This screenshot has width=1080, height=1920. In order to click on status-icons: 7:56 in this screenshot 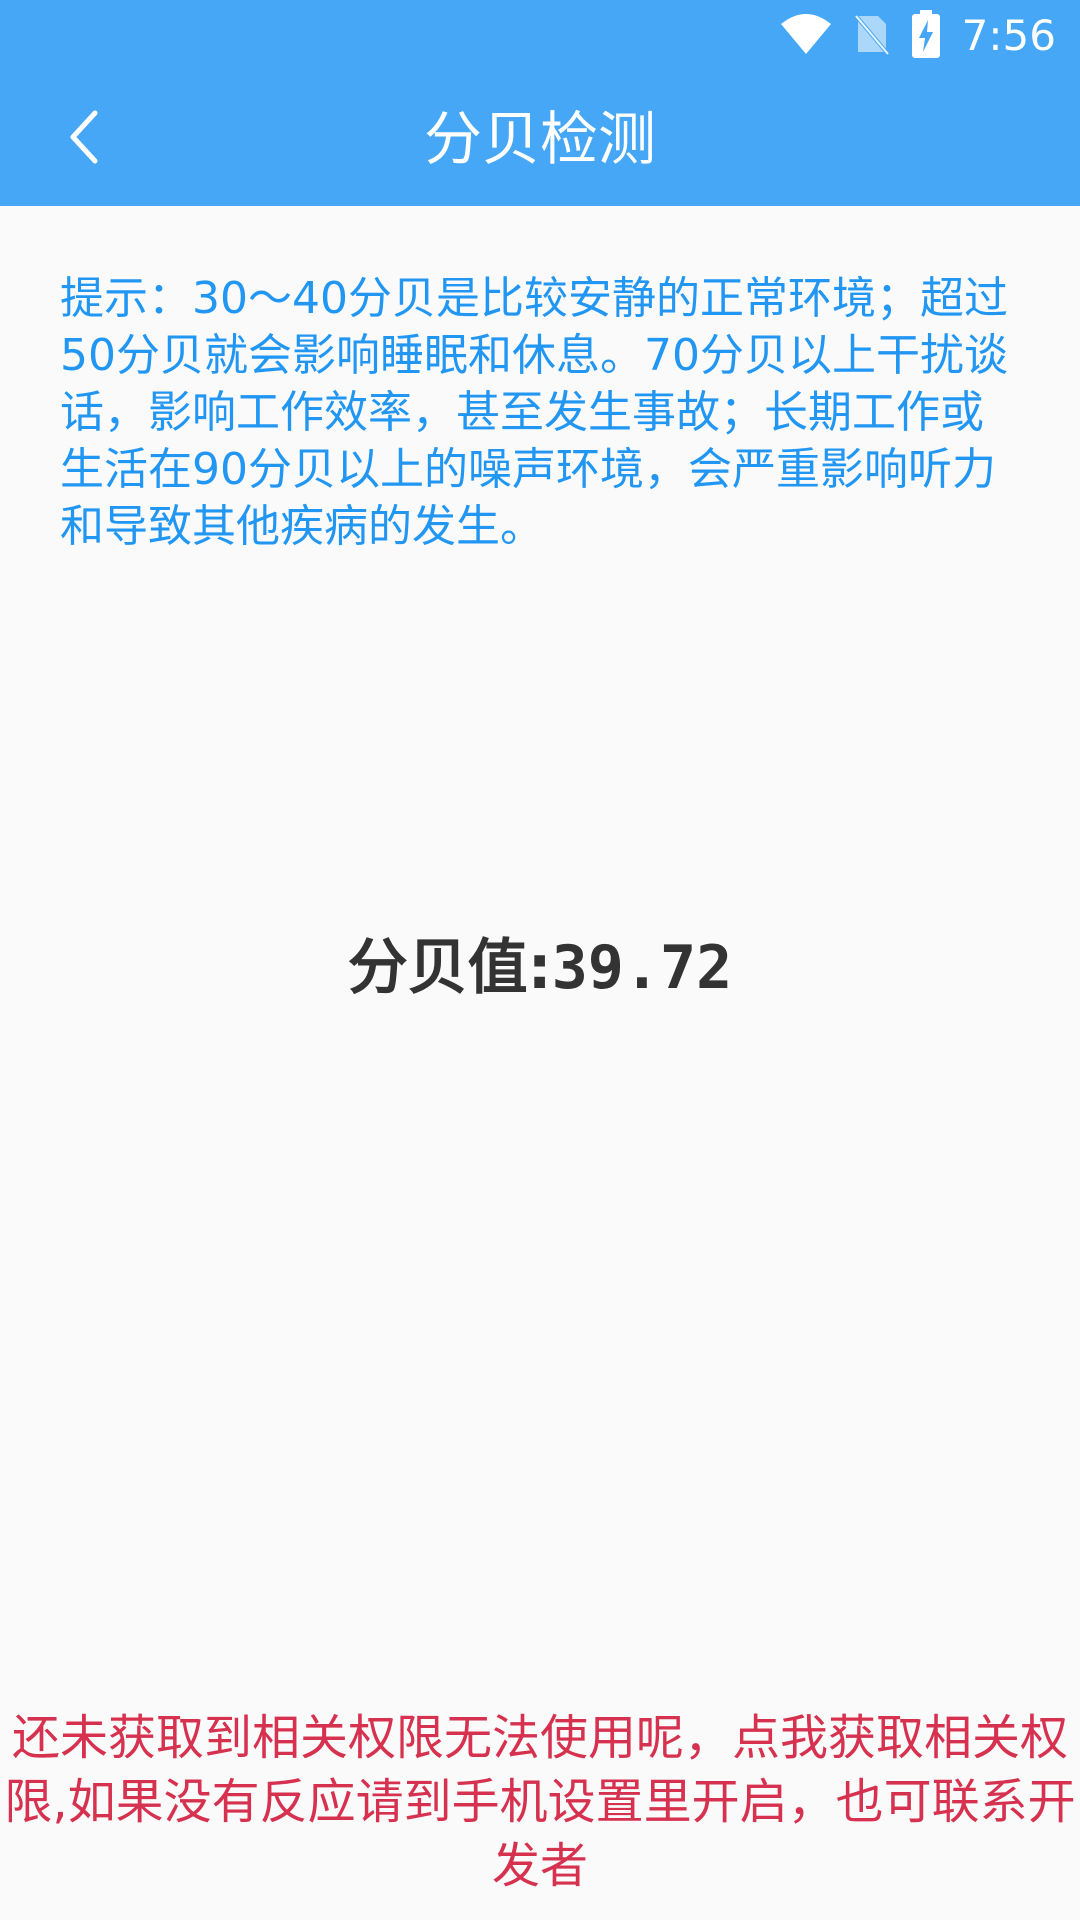, I will do `click(918, 36)`.